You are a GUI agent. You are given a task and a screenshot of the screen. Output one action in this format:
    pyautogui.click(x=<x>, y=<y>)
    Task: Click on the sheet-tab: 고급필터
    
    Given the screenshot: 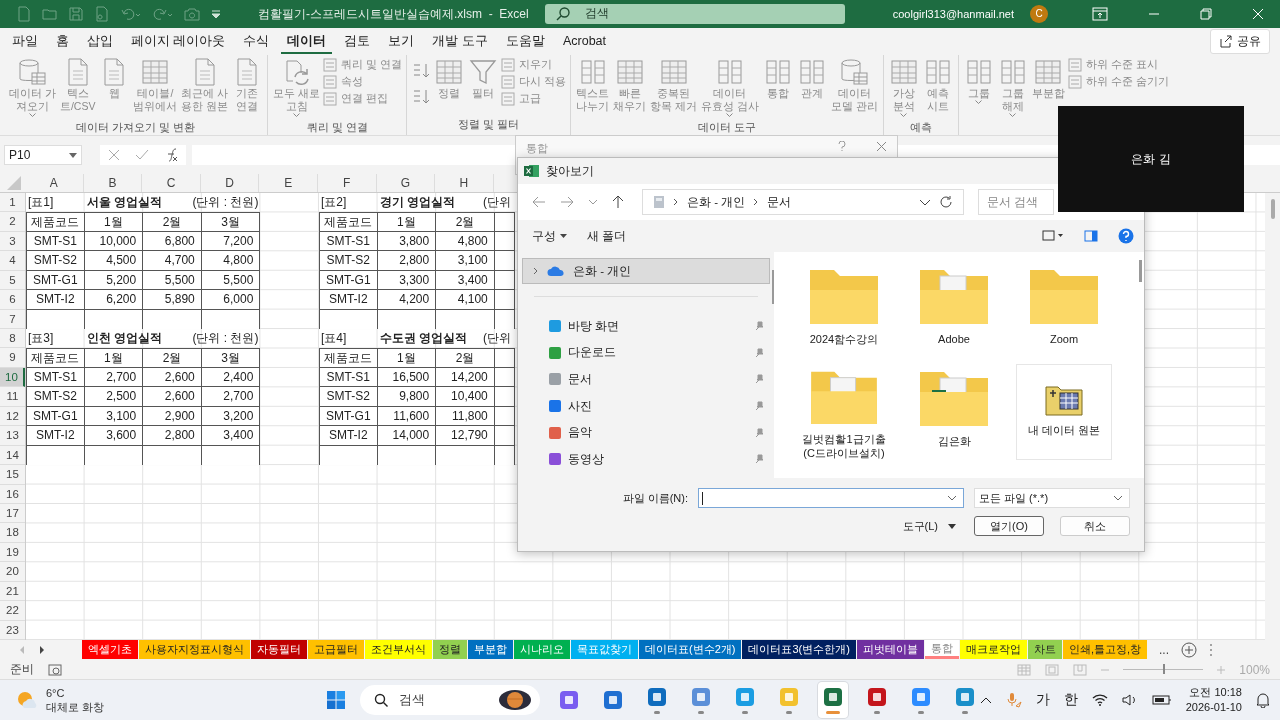 What is the action you would take?
    pyautogui.click(x=336, y=650)
    